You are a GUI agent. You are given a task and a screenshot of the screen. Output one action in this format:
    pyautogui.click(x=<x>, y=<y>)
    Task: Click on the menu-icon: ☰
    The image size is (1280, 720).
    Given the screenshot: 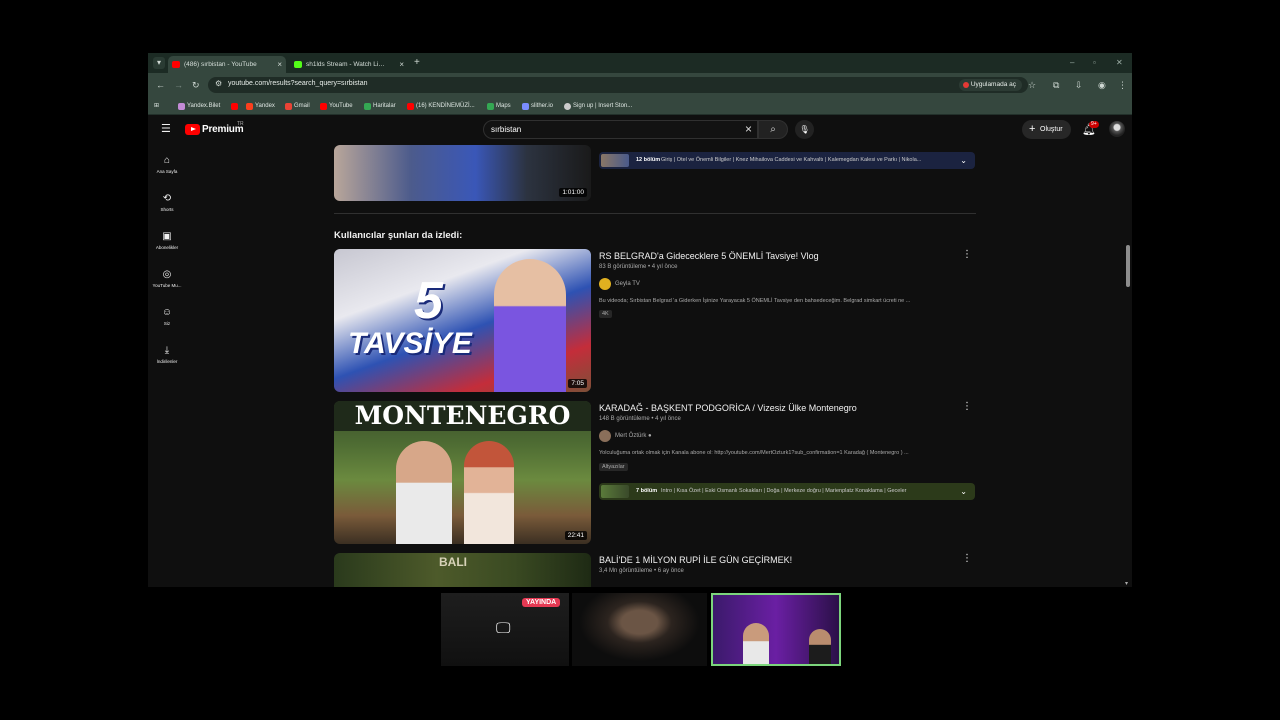 What is the action you would take?
    pyautogui.click(x=166, y=128)
    